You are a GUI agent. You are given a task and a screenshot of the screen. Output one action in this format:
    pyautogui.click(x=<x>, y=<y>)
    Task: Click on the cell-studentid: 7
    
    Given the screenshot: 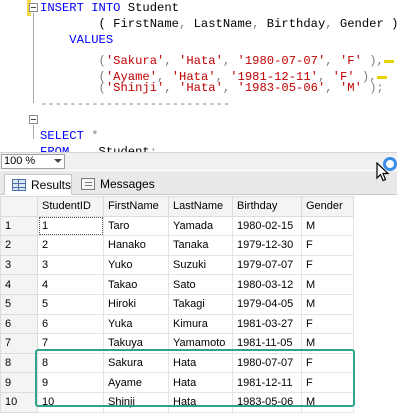 What is the action you would take?
    pyautogui.click(x=70, y=343)
    